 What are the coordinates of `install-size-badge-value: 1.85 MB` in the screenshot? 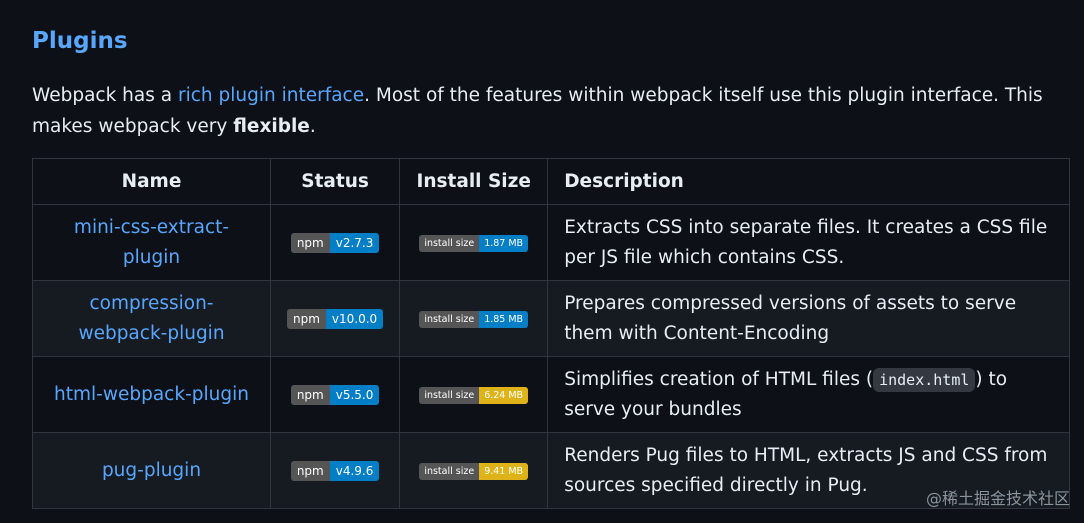 It's located at (504, 319).